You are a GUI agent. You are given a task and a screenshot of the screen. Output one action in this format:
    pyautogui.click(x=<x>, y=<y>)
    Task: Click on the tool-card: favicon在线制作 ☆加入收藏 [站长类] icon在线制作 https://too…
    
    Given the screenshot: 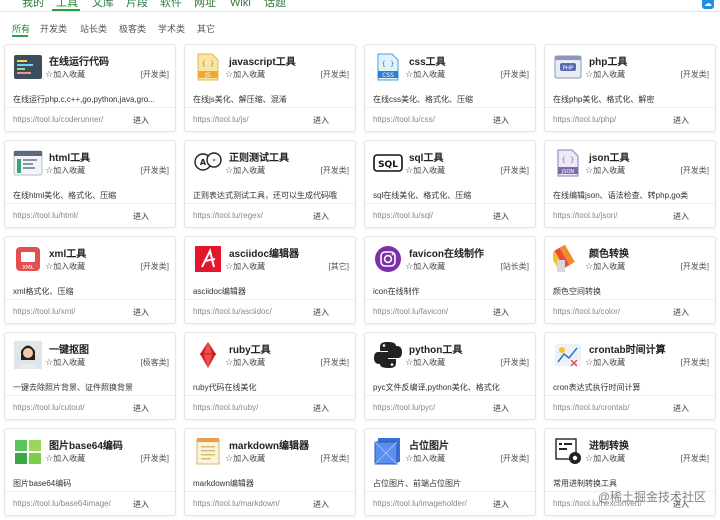 What is the action you would take?
    pyautogui.click(x=450, y=280)
    